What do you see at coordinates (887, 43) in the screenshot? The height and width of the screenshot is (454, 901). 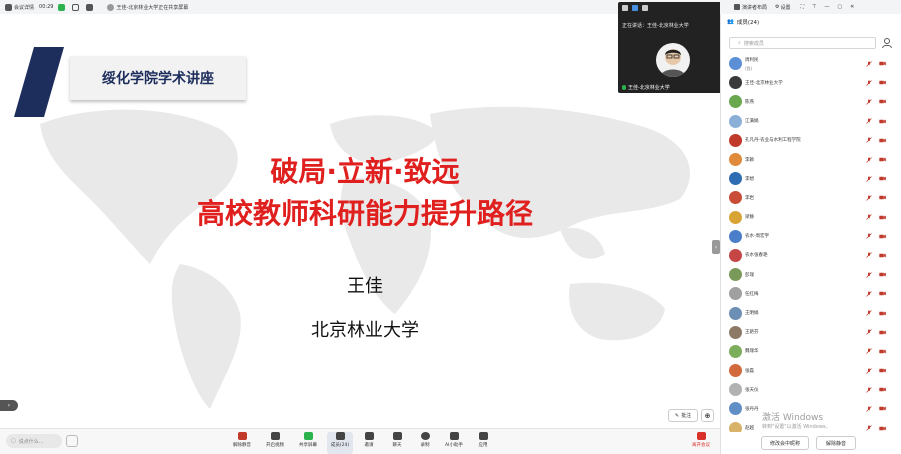 I see `add-member-icon` at bounding box center [887, 43].